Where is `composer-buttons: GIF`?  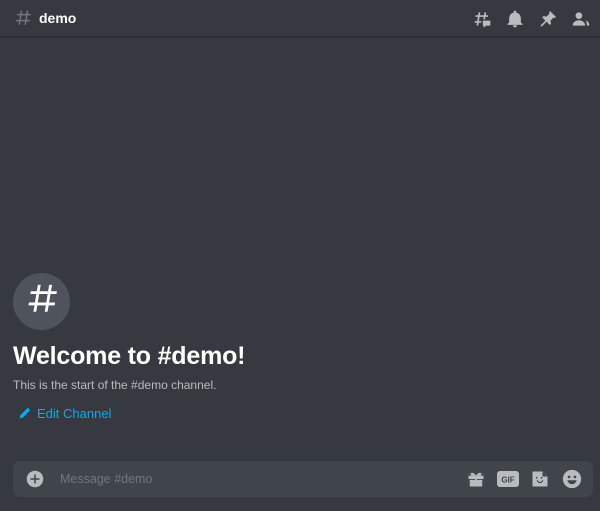 composer-buttons: GIF is located at coordinates (519, 479).